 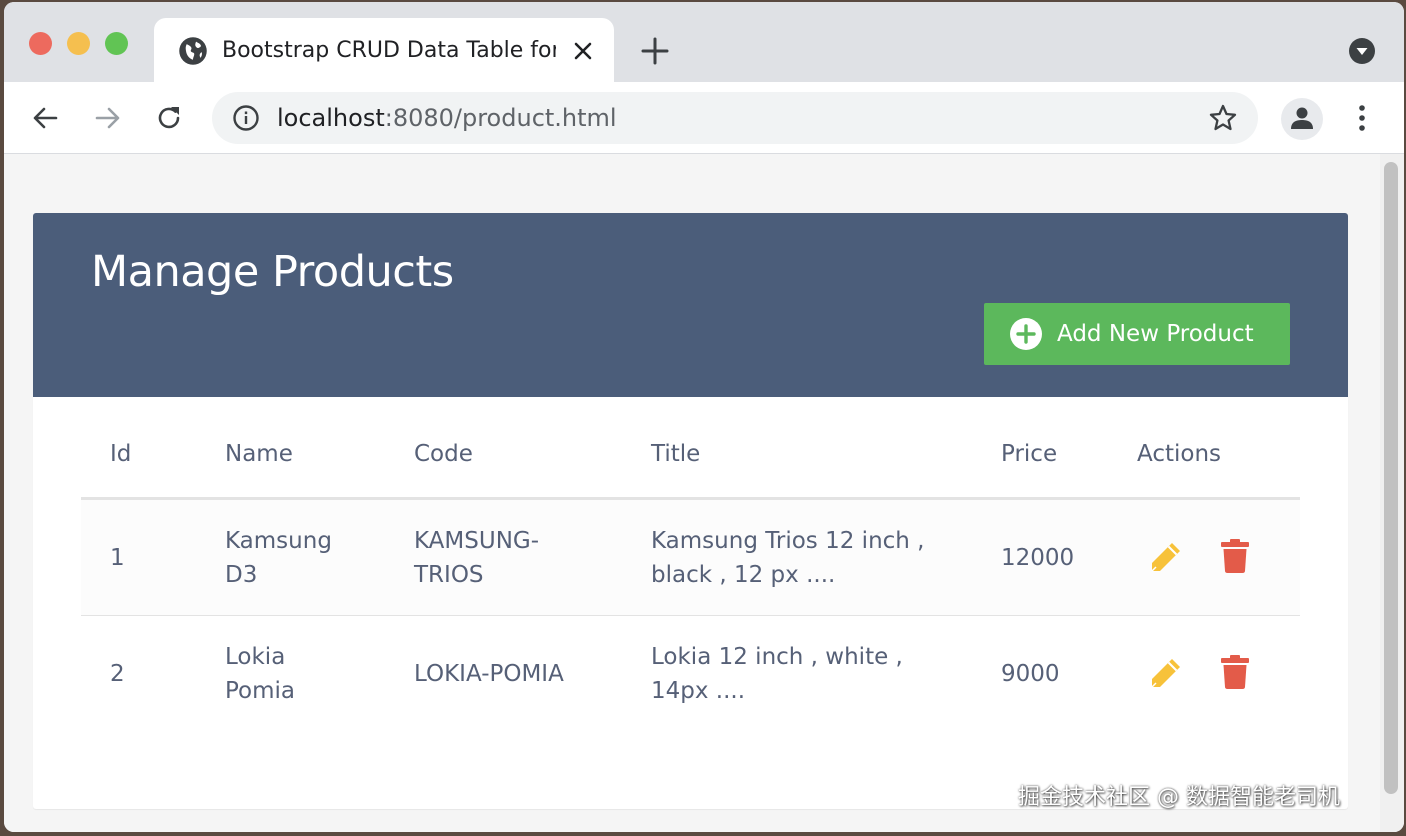 I want to click on cell-name-line: Lokia, so click(x=255, y=657).